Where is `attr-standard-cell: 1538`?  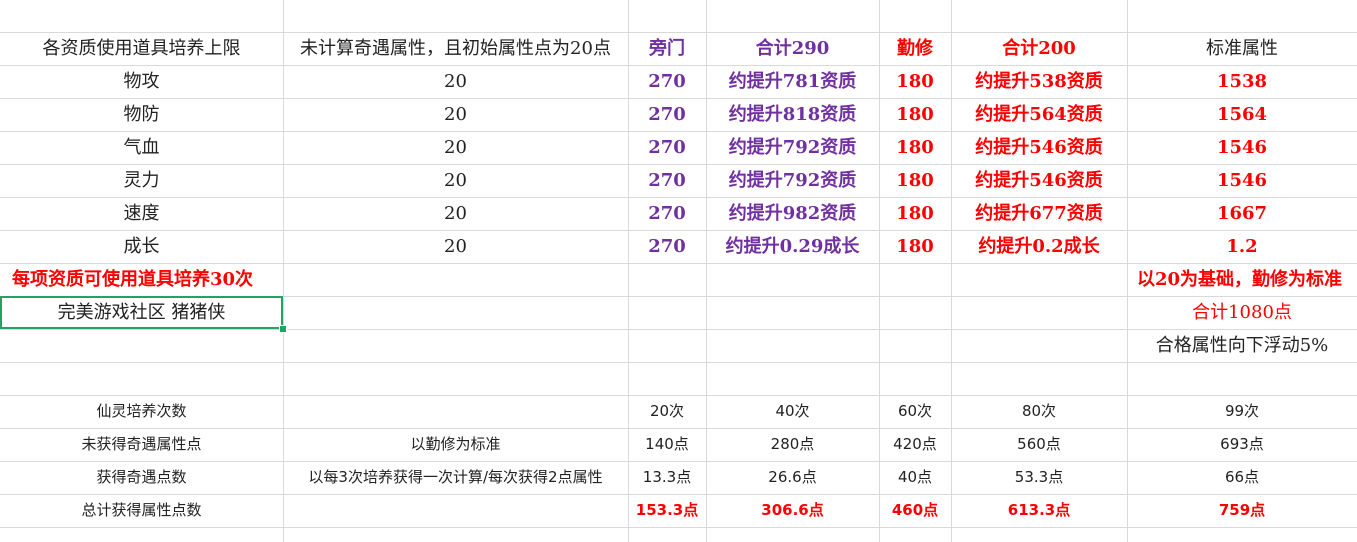 attr-standard-cell: 1538 is located at coordinates (1242, 81).